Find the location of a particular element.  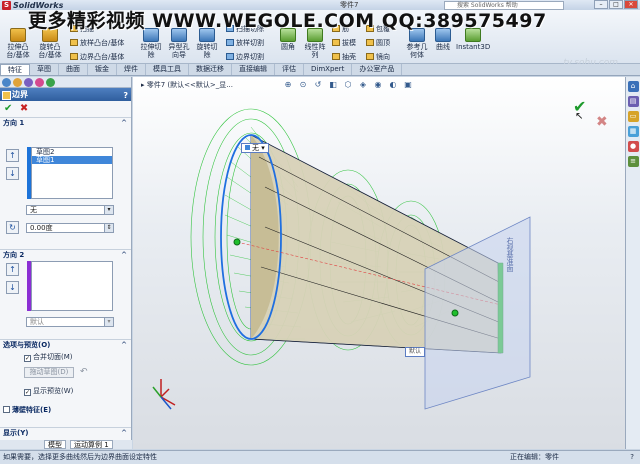

show-preview-checkbox: ✓ 显示预览(W) is located at coordinates (48, 391).